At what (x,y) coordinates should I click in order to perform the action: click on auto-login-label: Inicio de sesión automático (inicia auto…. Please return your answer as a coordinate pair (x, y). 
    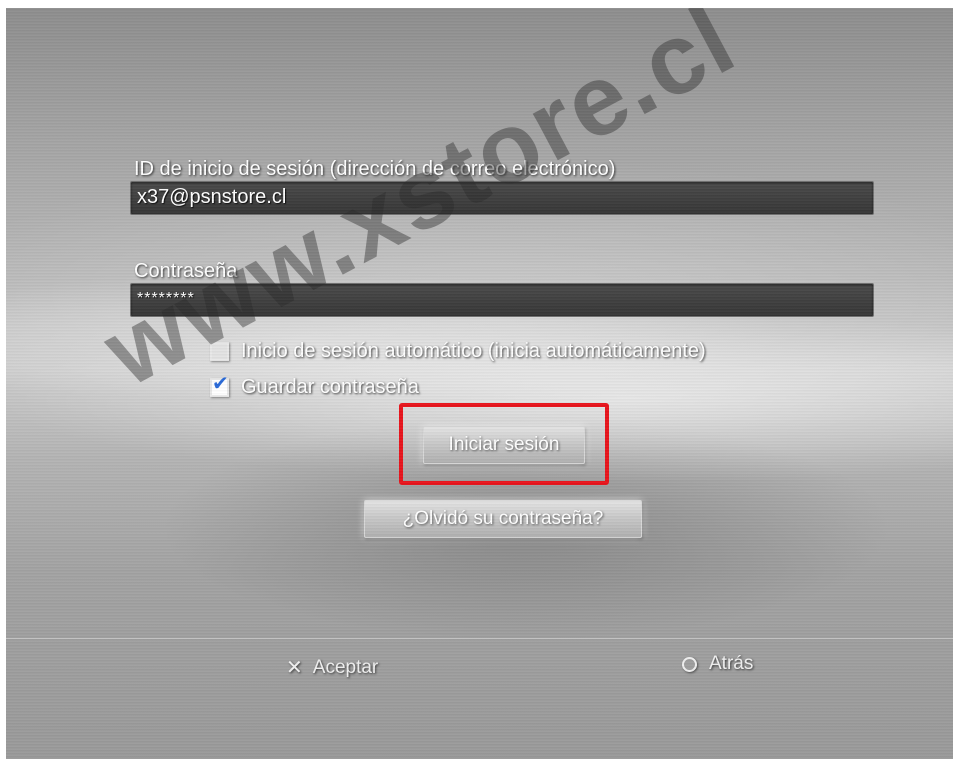
    Looking at the image, I should click on (473, 350).